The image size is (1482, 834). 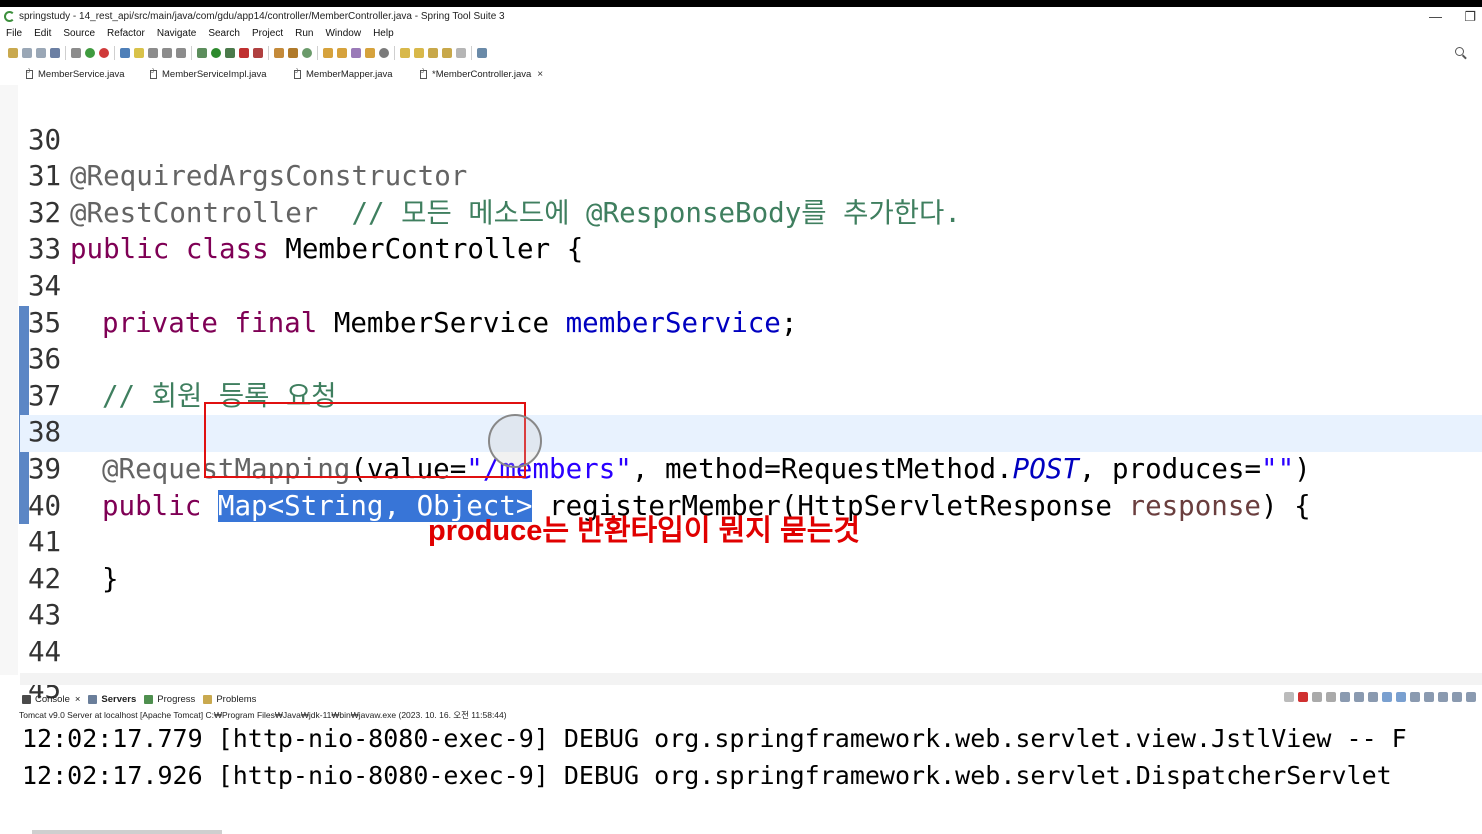 I want to click on tab-label: *MemberController.java, so click(x=482, y=74).